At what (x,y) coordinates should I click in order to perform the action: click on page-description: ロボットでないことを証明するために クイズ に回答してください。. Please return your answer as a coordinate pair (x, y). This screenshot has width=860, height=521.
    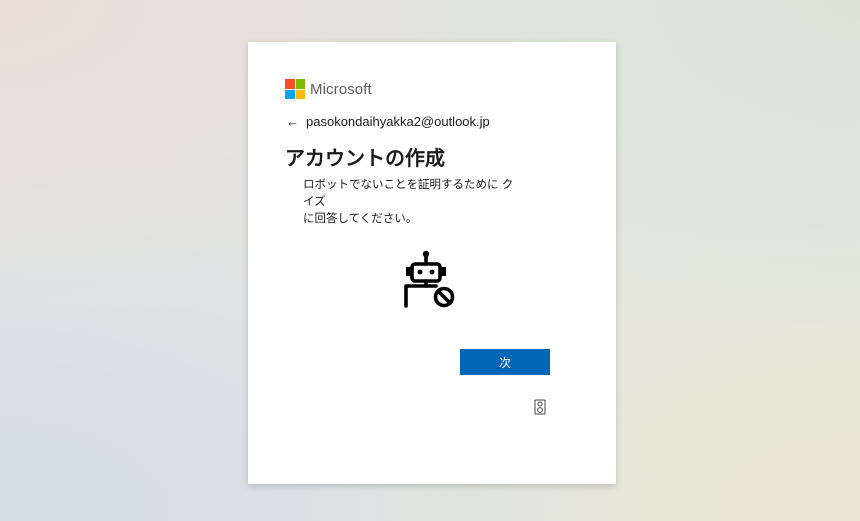
    Looking at the image, I should click on (413, 202).